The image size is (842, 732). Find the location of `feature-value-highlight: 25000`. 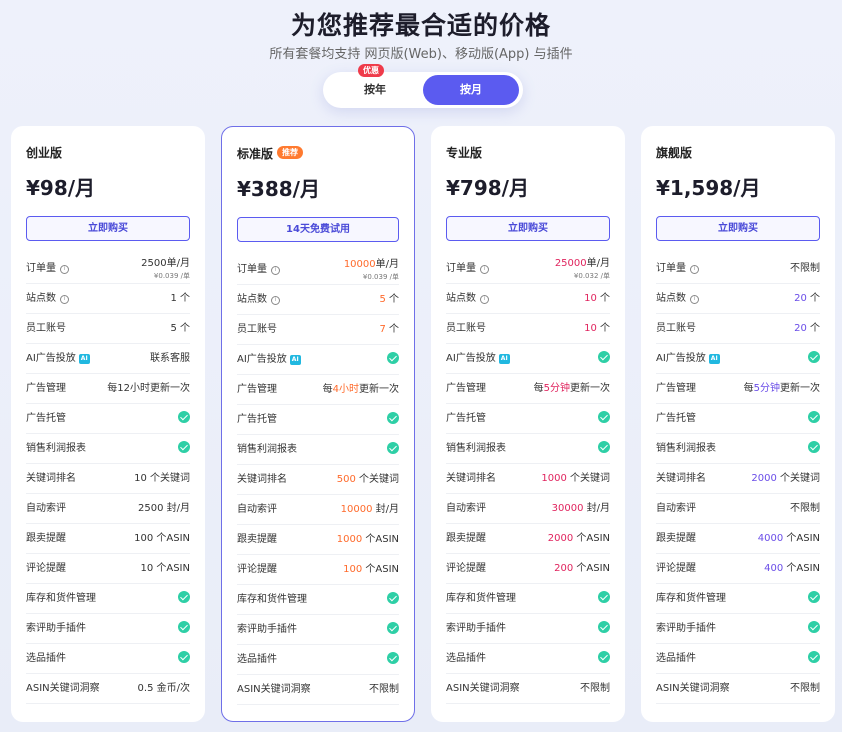

feature-value-highlight: 25000 is located at coordinates (570, 263).